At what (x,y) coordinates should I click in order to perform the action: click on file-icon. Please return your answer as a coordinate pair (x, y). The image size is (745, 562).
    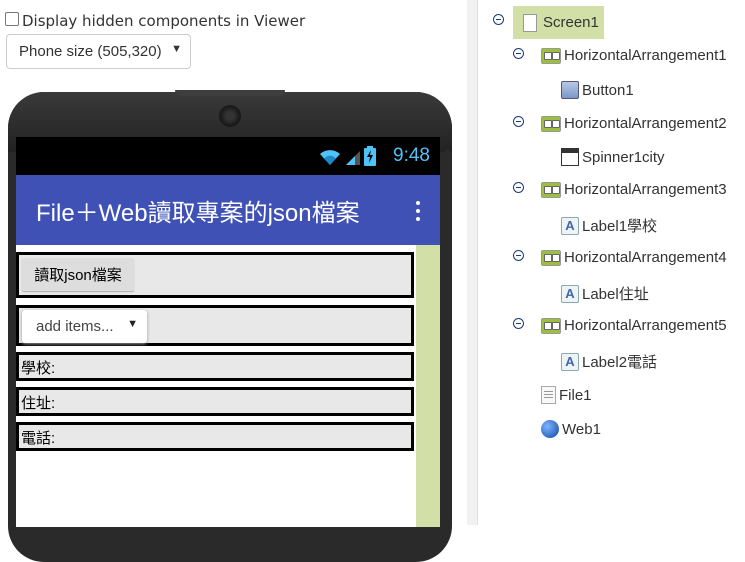
    Looking at the image, I should click on (548, 395).